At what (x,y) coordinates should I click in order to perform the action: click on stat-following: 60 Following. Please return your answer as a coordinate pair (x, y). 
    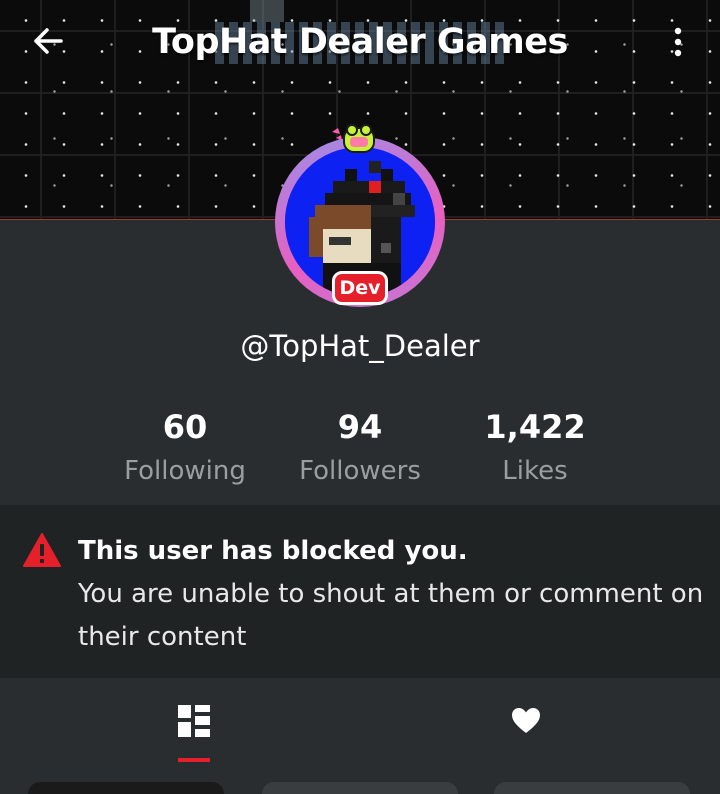
    Looking at the image, I should click on (185, 449).